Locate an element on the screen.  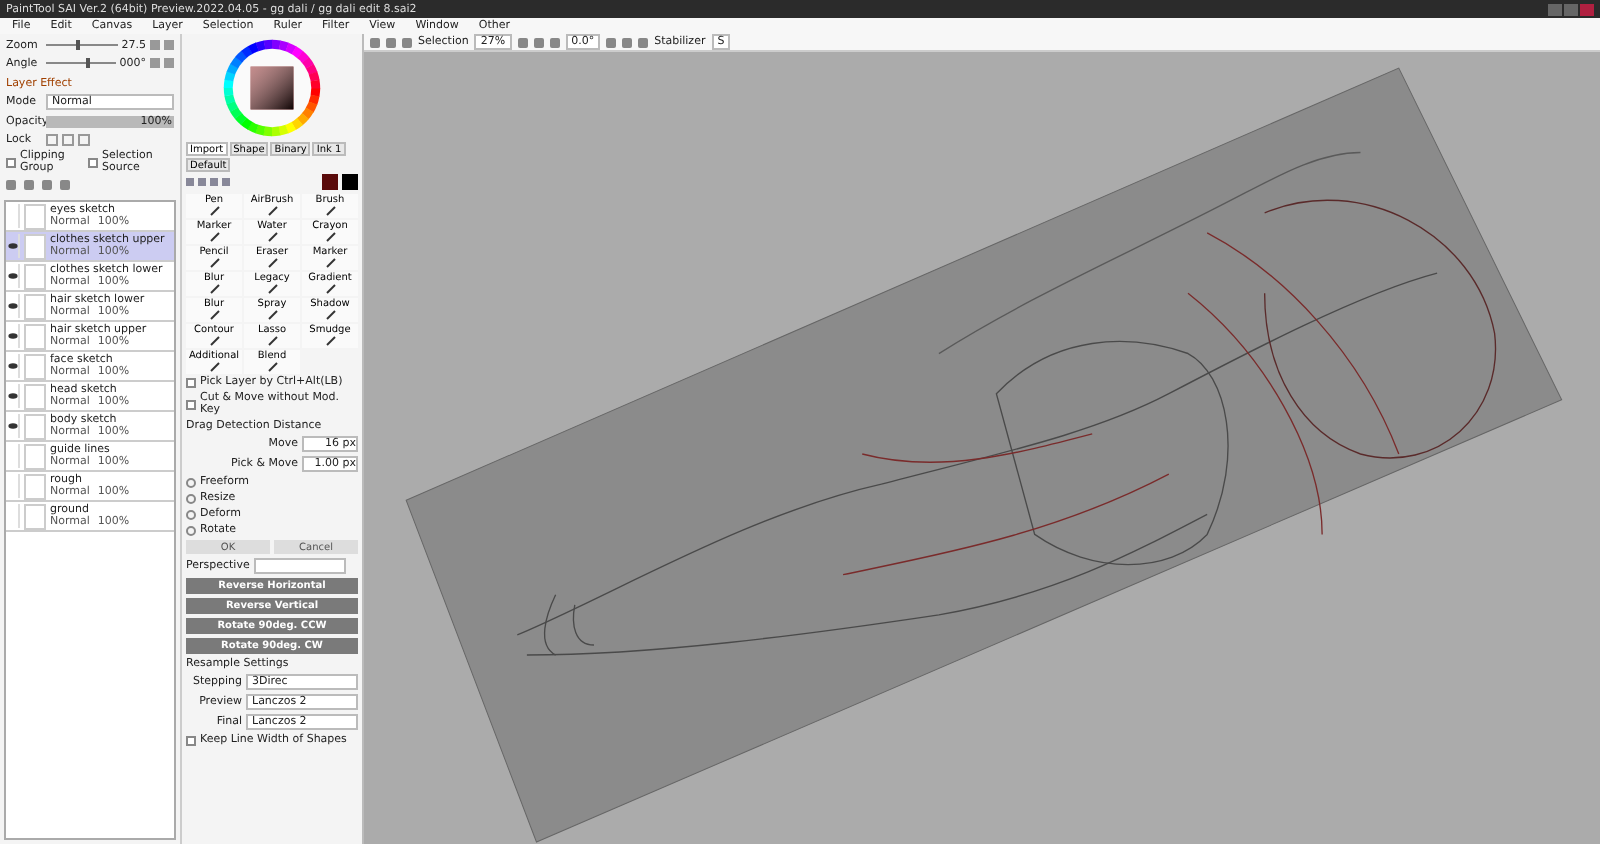
color-wheel is located at coordinates (272, 88).